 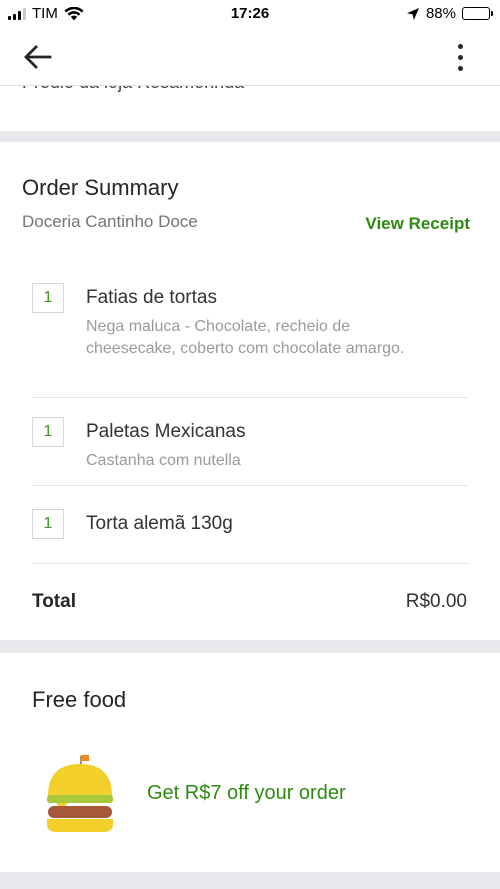 I want to click on total-label: Total, so click(x=54, y=601).